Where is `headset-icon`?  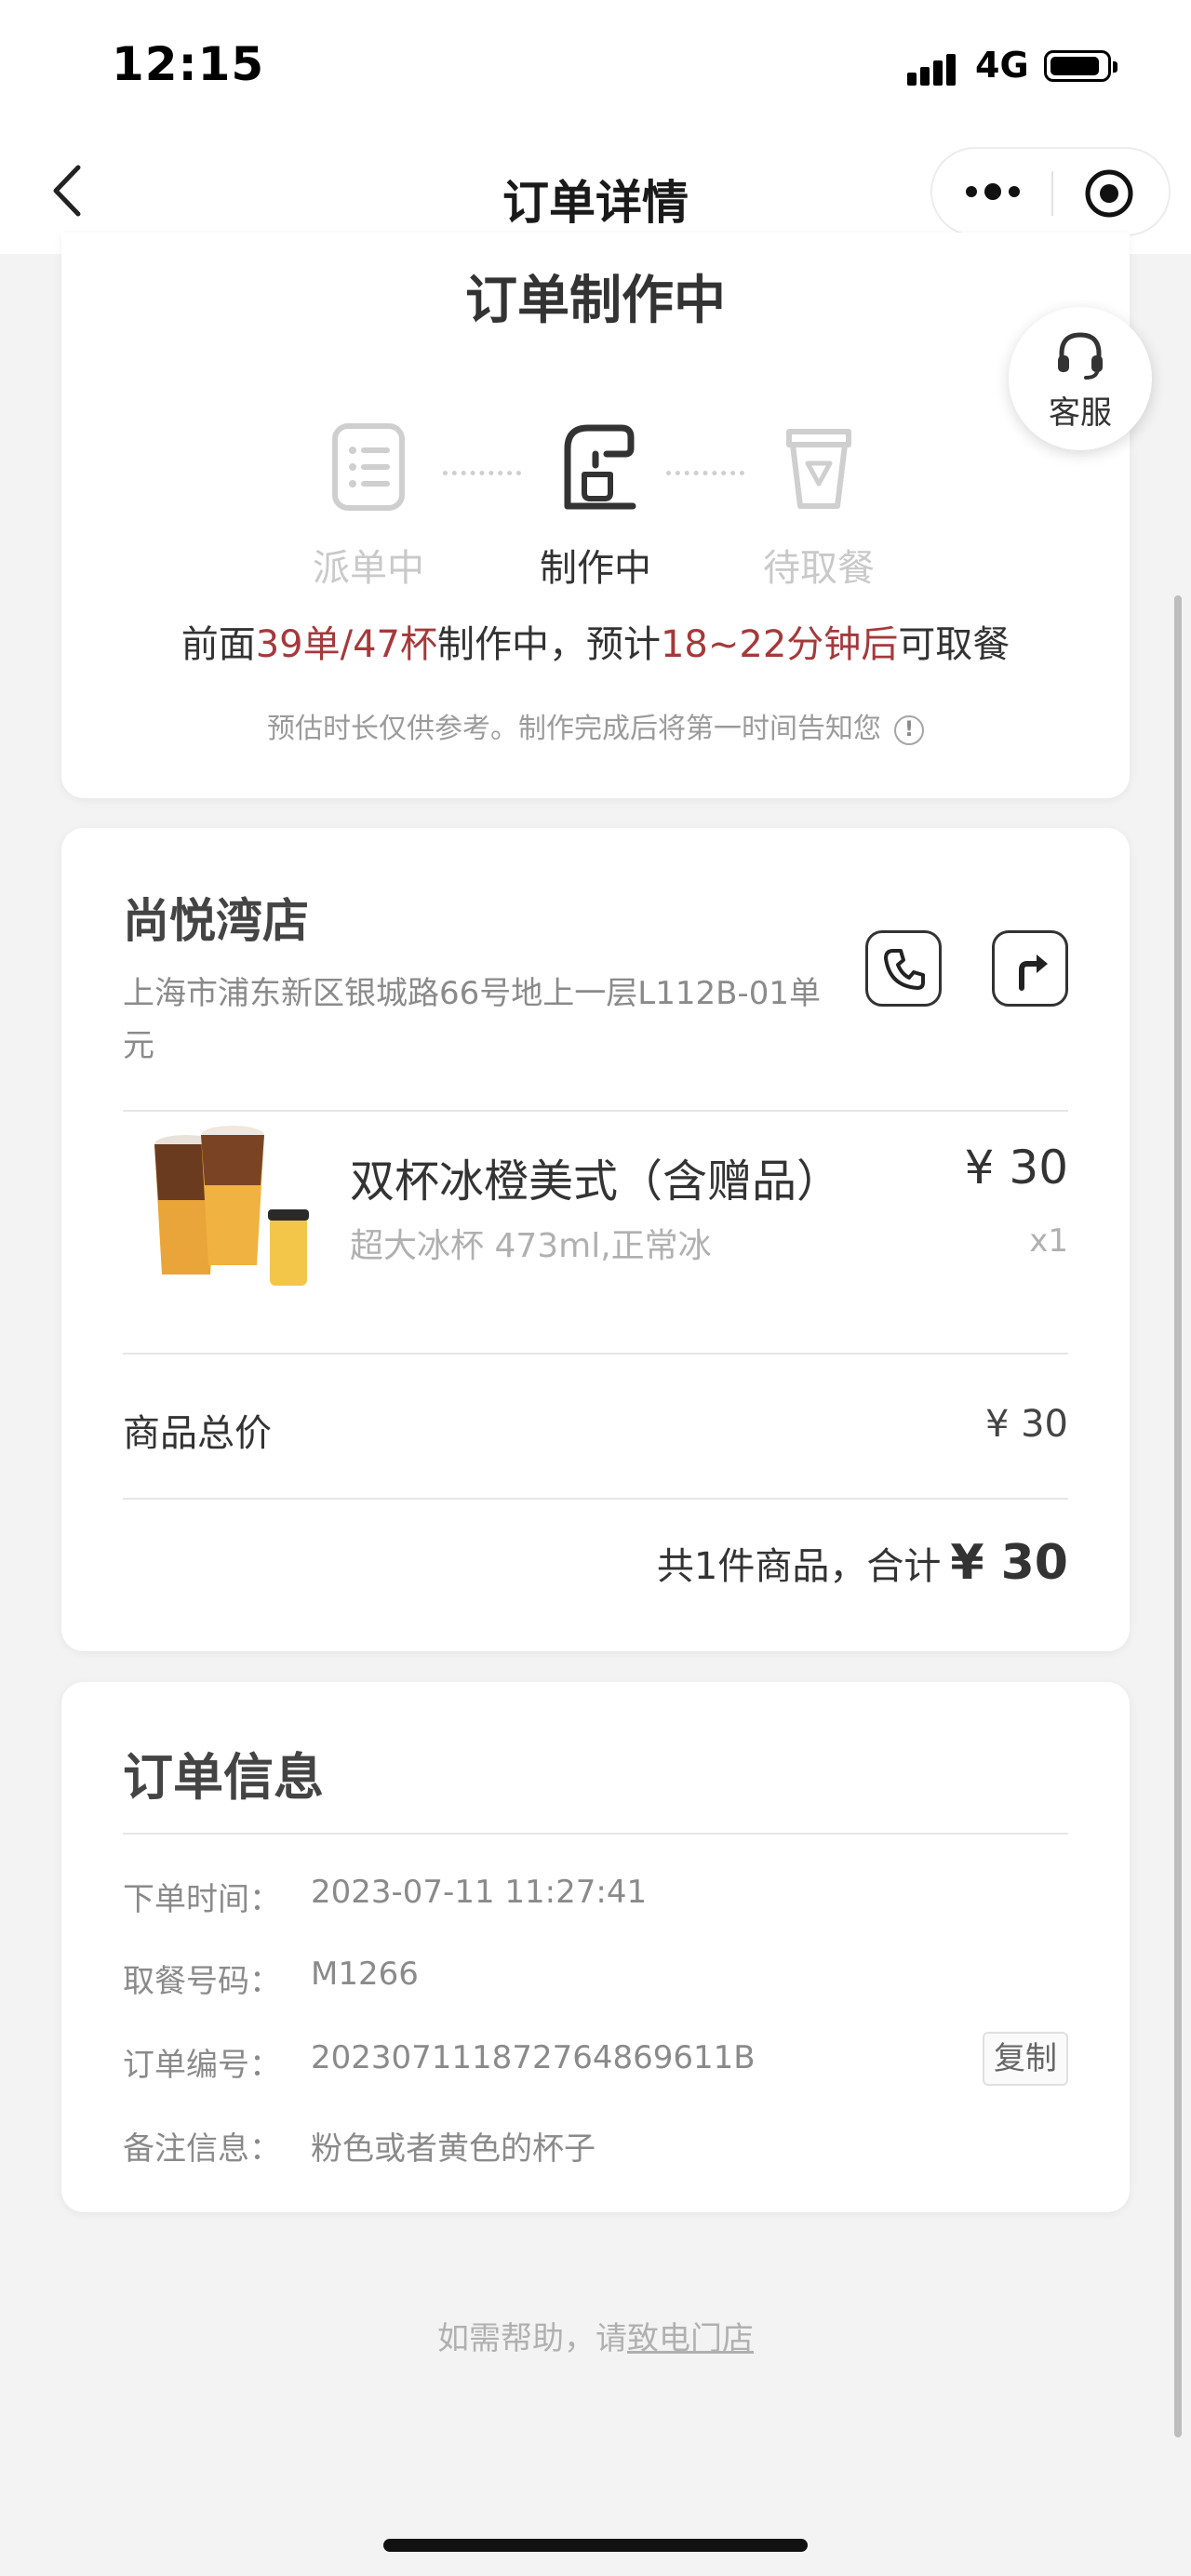 headset-icon is located at coordinates (1080, 356).